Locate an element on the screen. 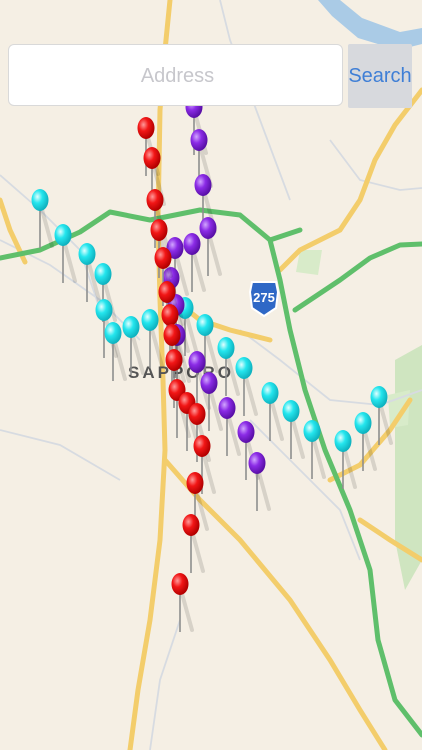  park-area is located at coordinates (309, 262).